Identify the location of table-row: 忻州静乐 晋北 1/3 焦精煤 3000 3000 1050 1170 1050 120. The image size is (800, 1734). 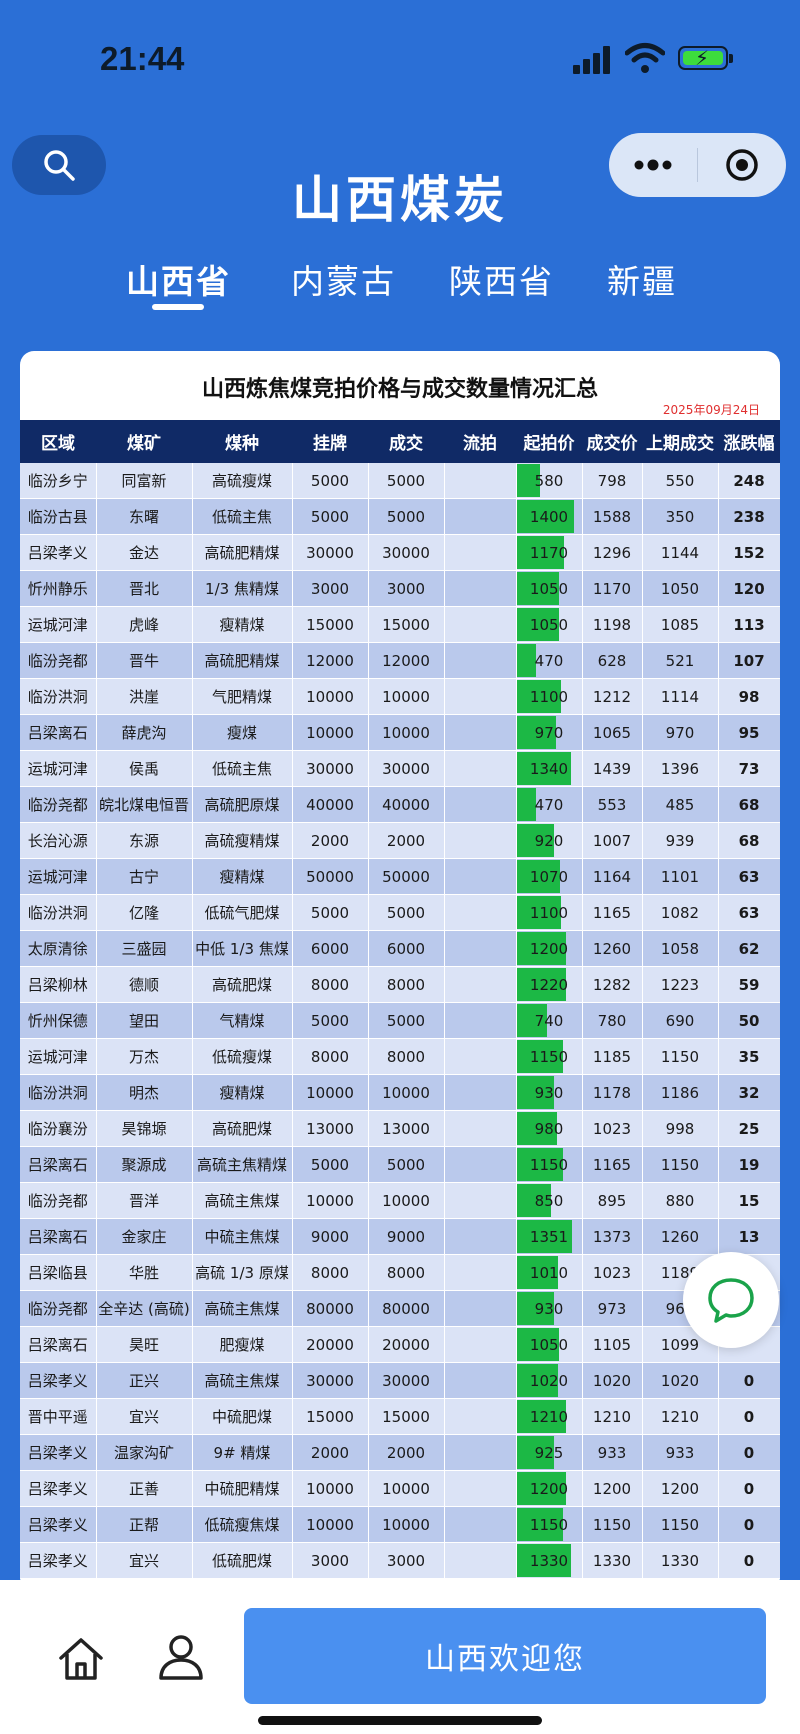
(400, 588).